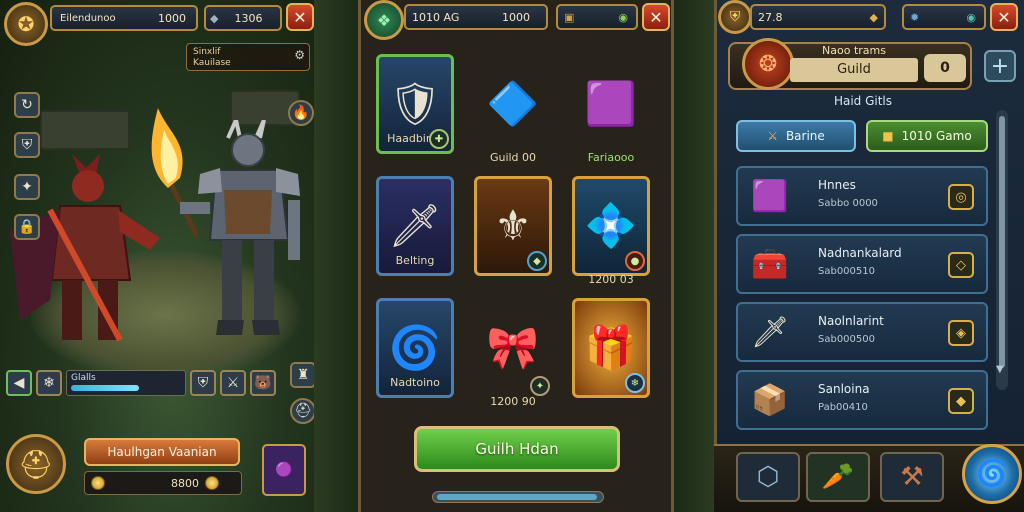  I want to click on shield-skill-icon: ⛨, so click(203, 383).